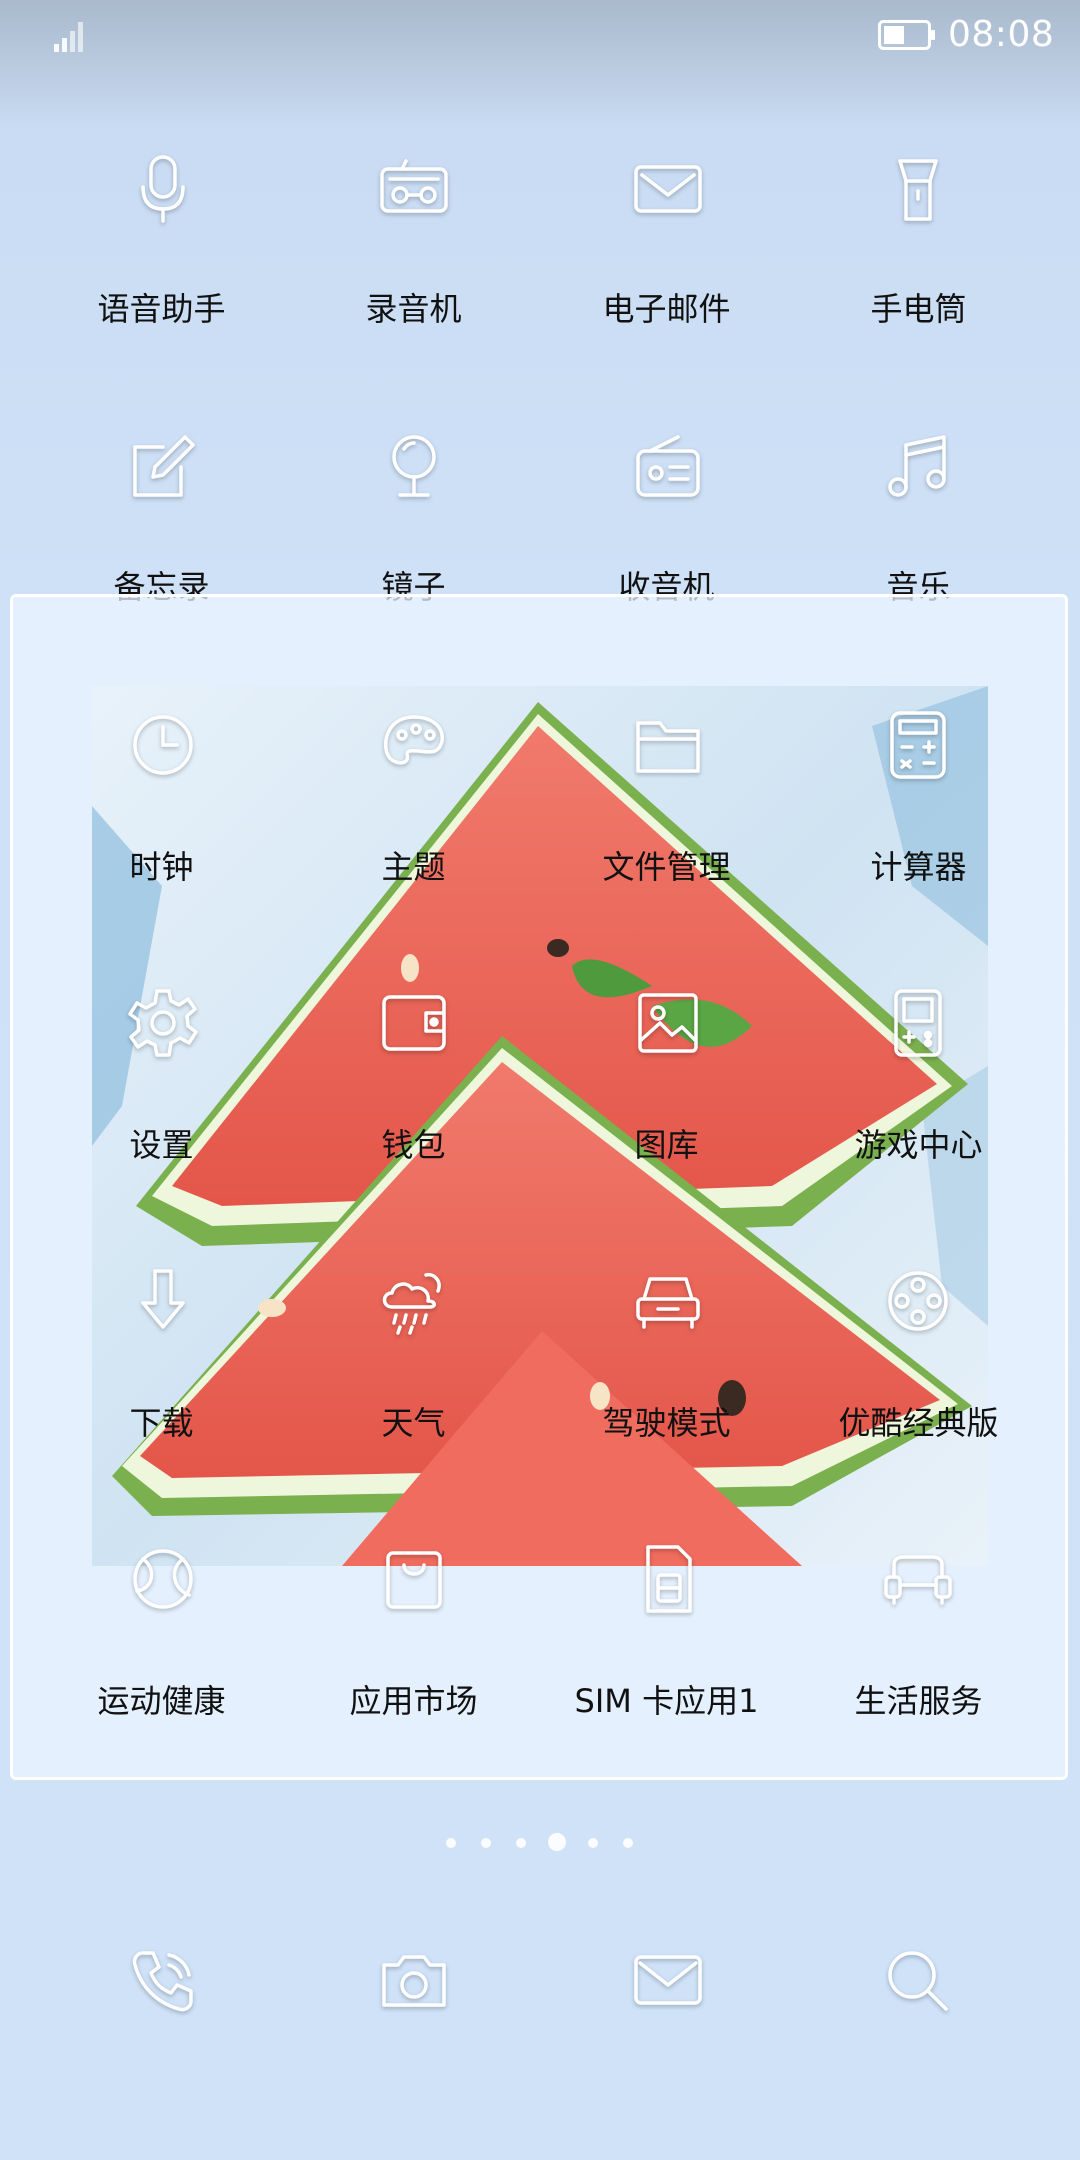 The image size is (1080, 2160). Describe the element at coordinates (163, 189) in the screenshot. I see `microphone-icon` at that location.